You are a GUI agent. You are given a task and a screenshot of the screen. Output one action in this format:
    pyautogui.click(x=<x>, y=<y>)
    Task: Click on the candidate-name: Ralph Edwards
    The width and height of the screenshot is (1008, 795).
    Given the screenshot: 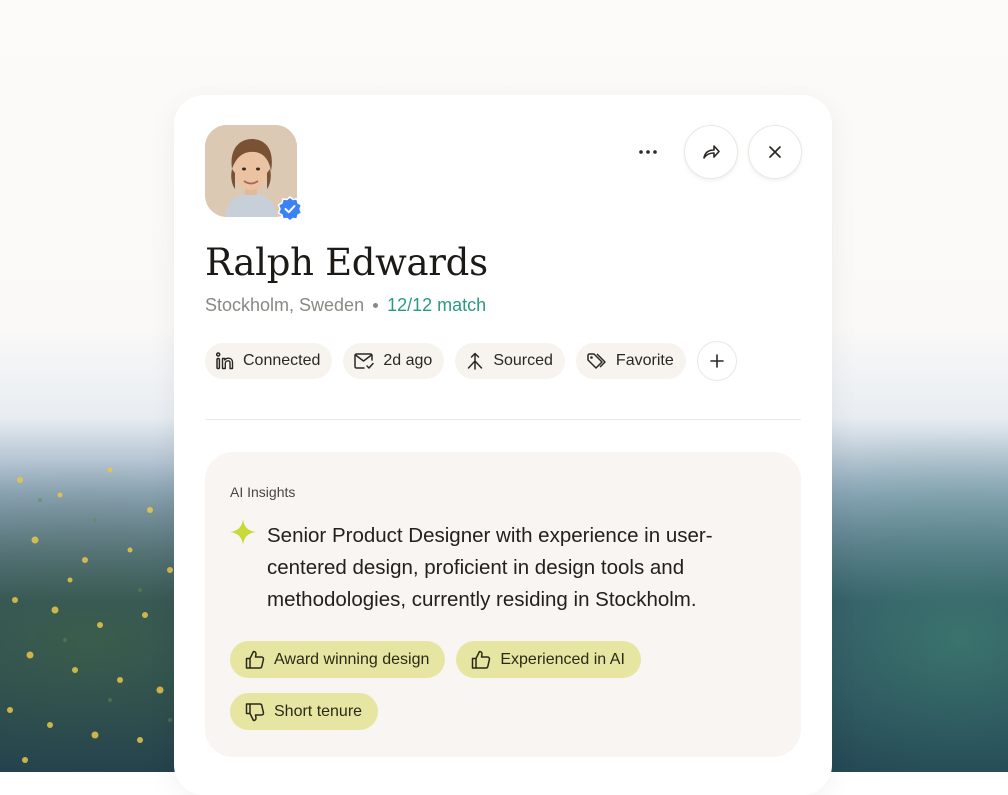 What is the action you would take?
    pyautogui.click(x=346, y=262)
    